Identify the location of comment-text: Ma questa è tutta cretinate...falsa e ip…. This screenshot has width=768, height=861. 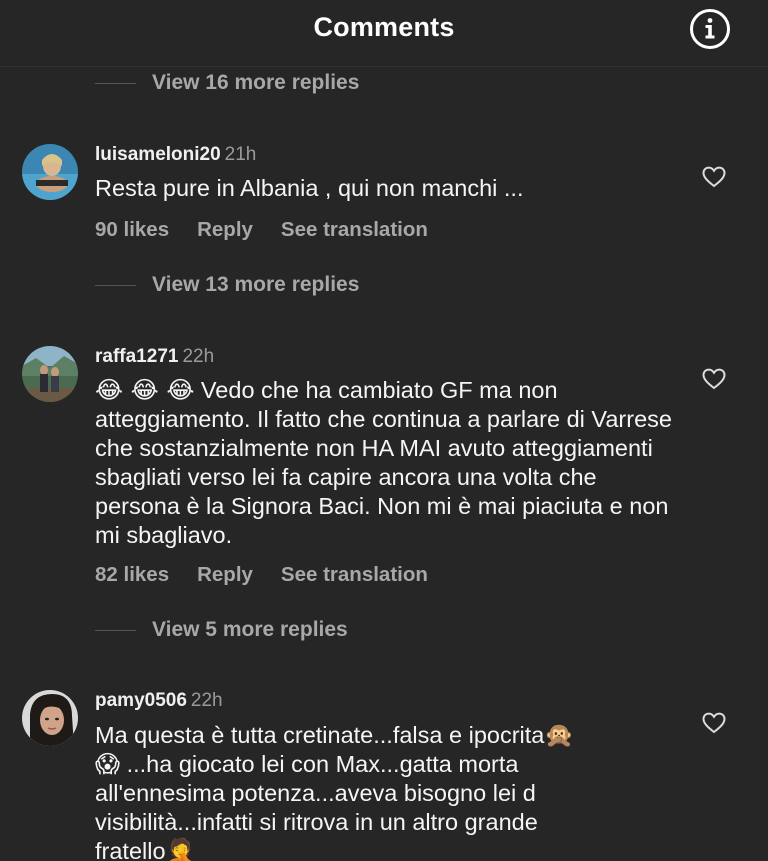
(375, 791).